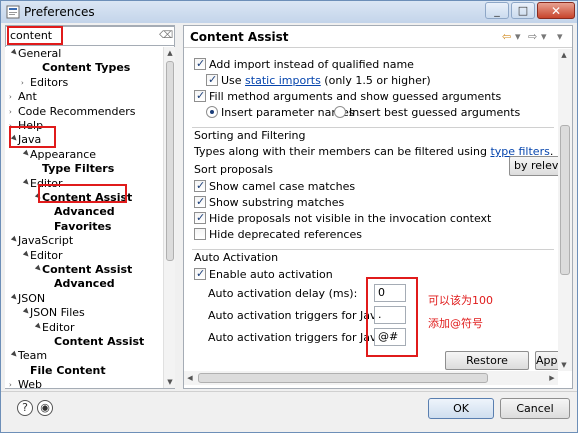 The width and height of the screenshot is (578, 433). What do you see at coordinates (200, 185) in the screenshot?
I see `camel-case-checkbox` at bounding box center [200, 185].